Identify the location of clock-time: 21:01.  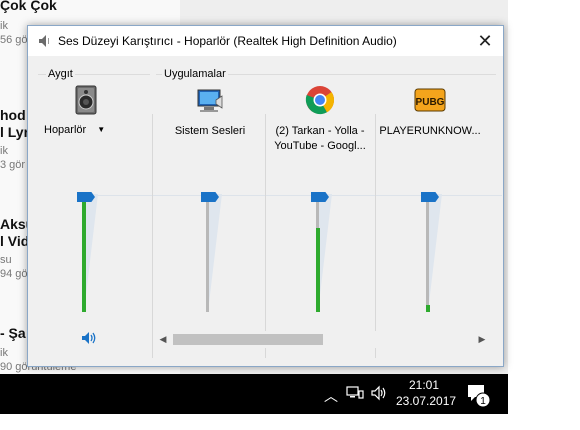
(424, 385).